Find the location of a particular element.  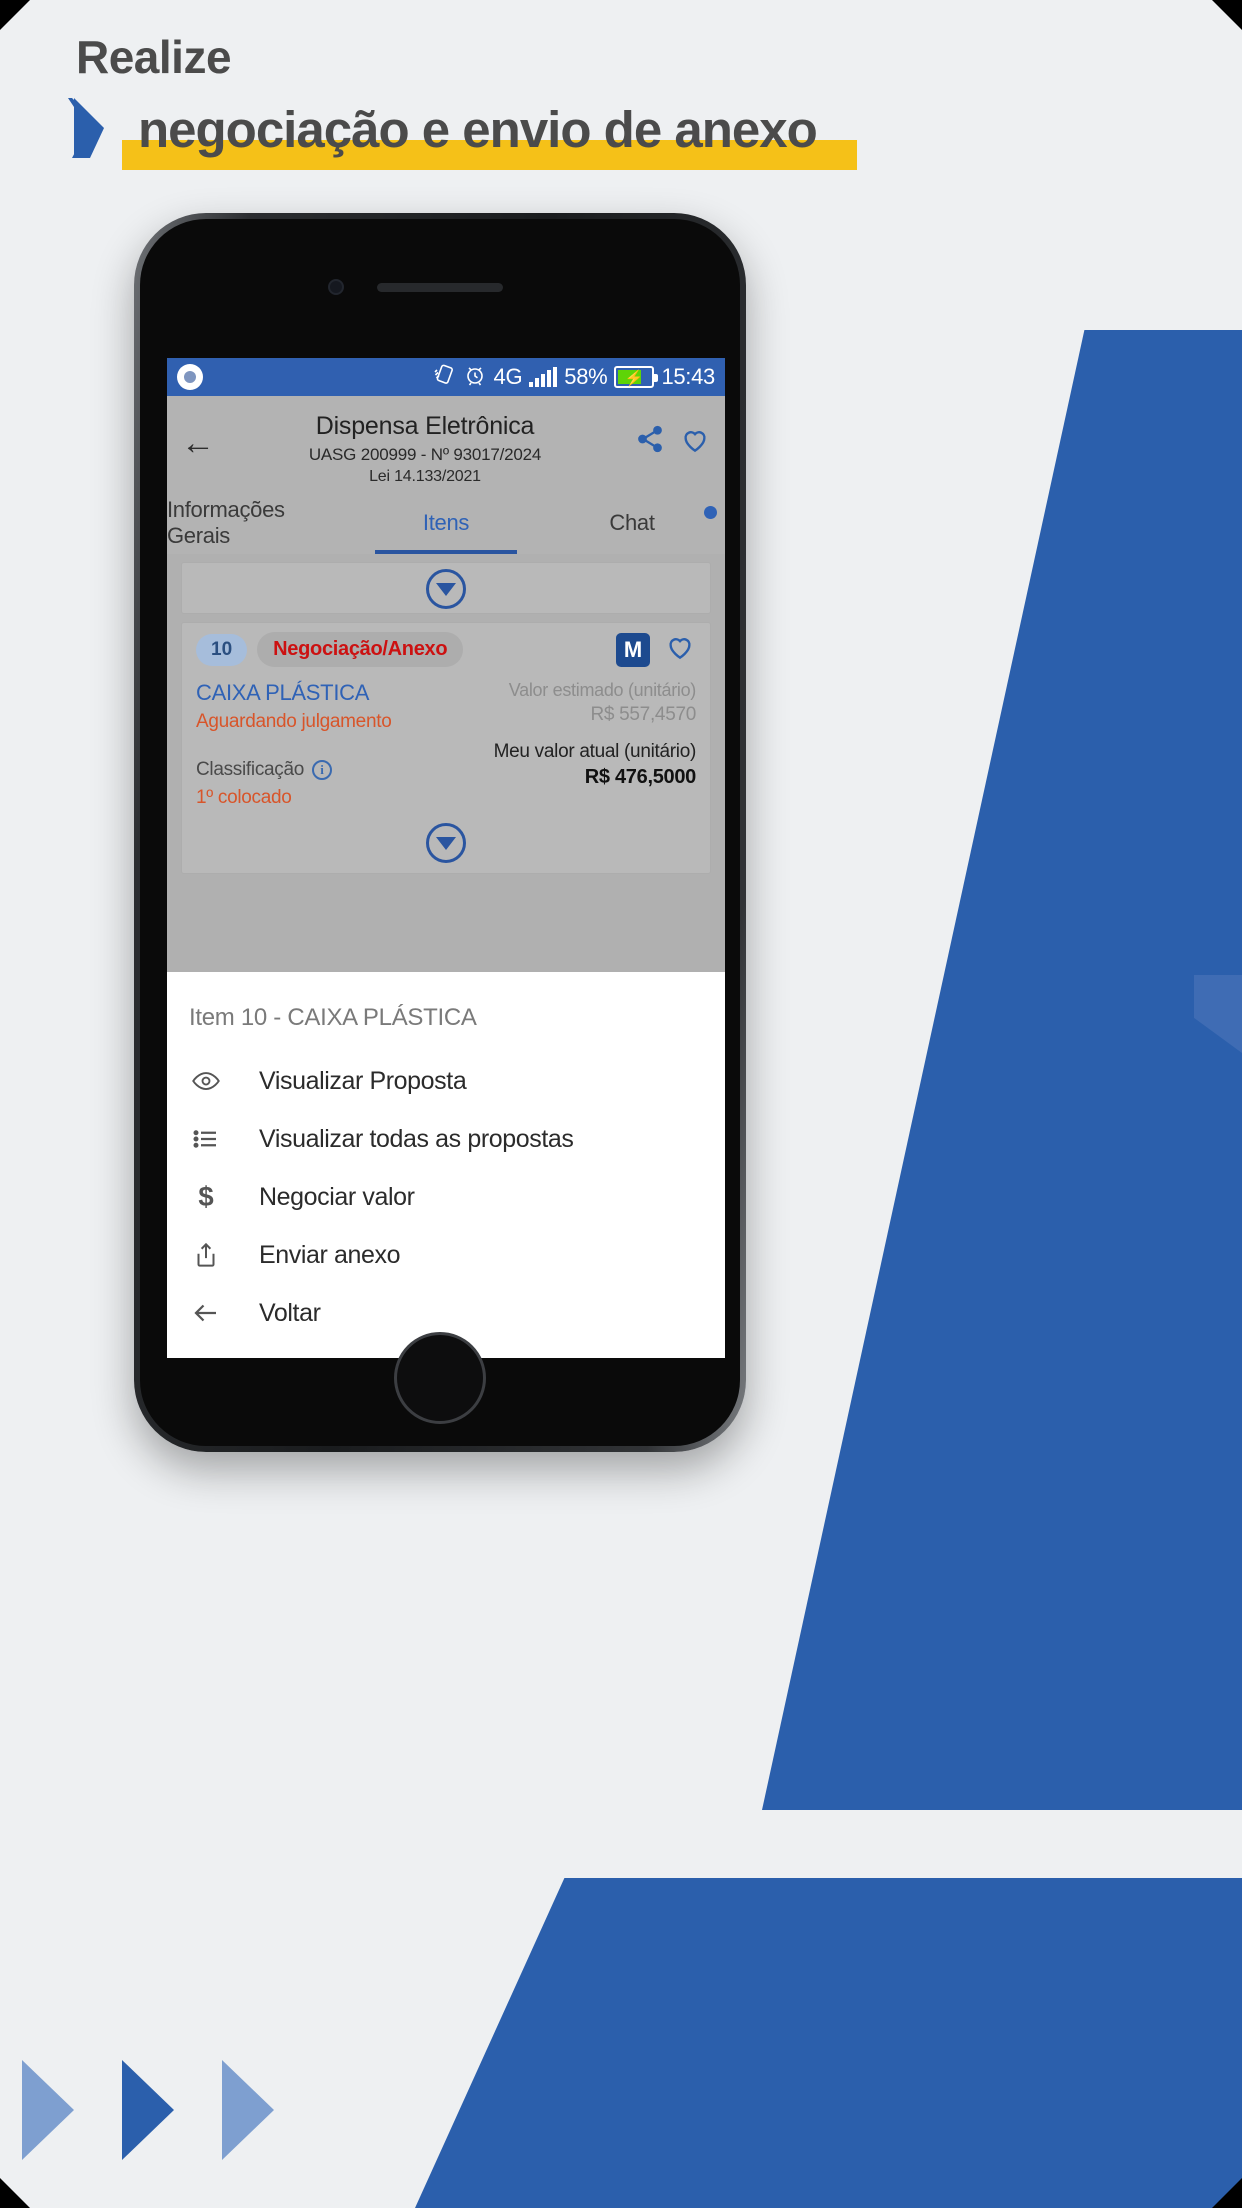

chat-notification-dot is located at coordinates (710, 512).